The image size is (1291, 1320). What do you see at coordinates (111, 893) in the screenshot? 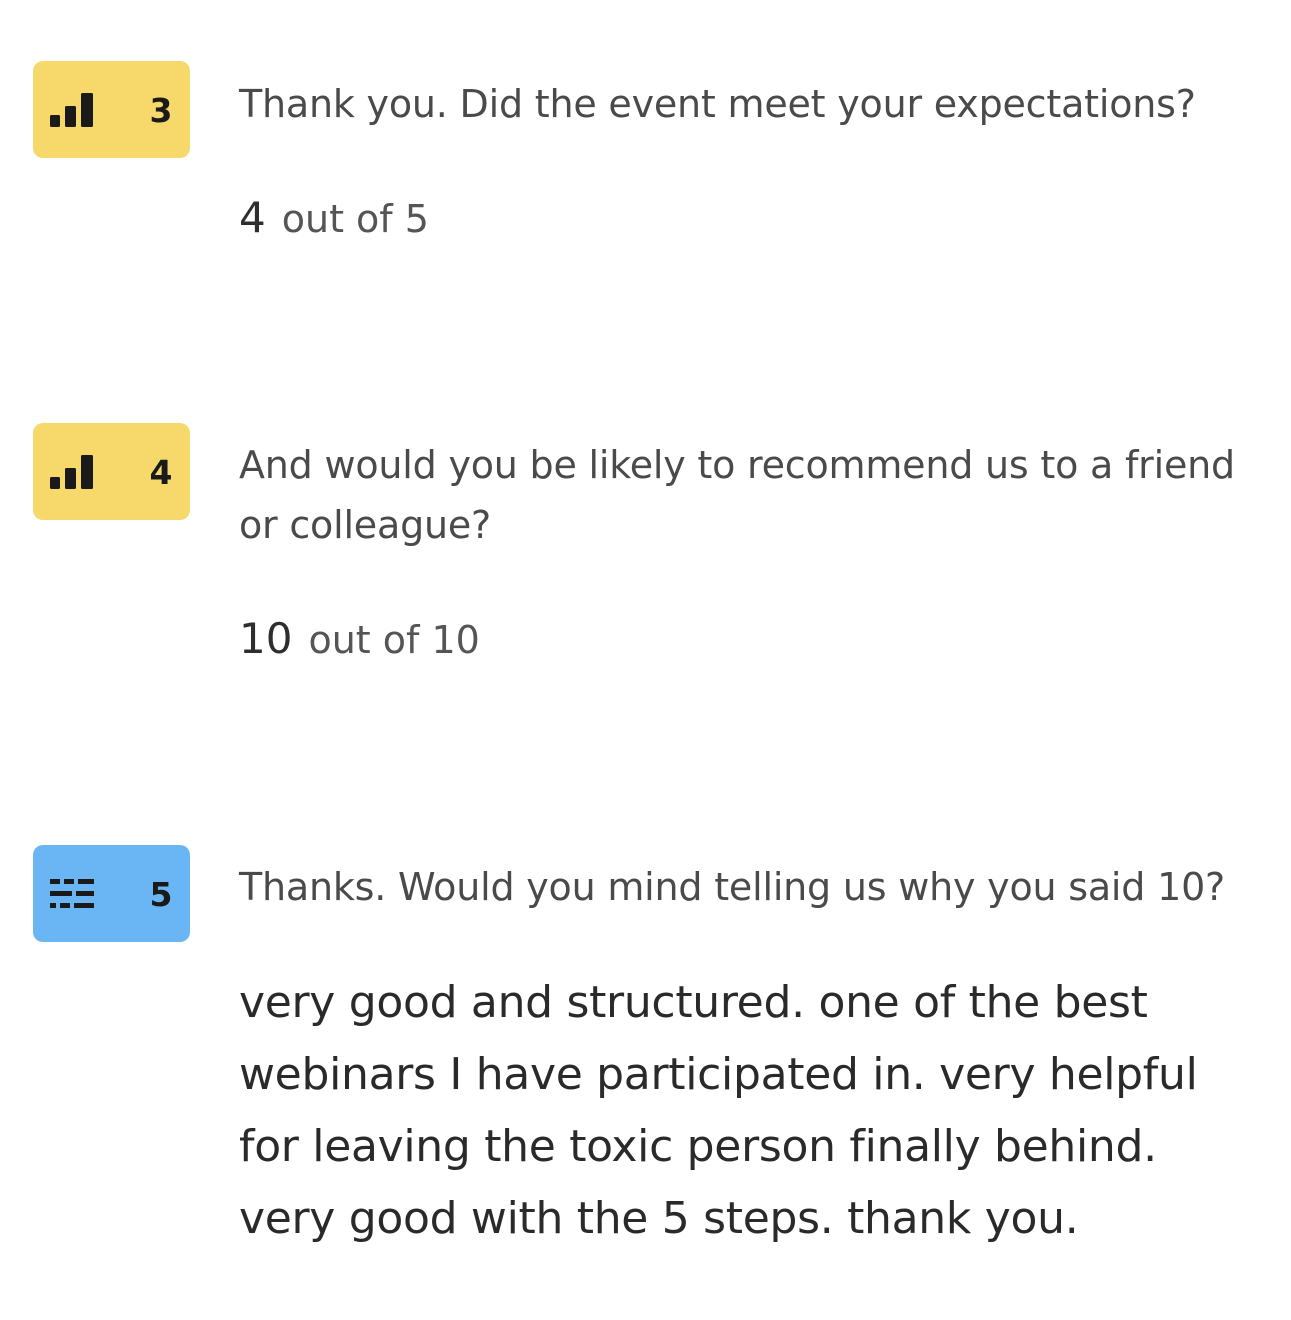
I see `question-badge: 5` at bounding box center [111, 893].